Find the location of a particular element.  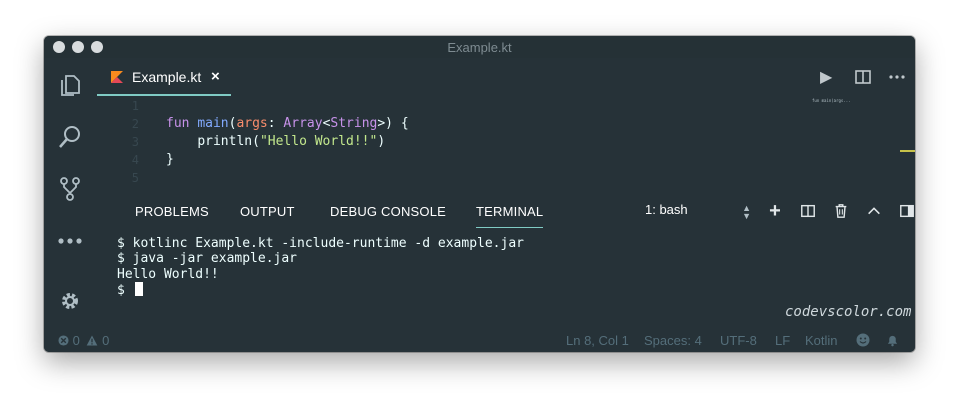

window-title: Example.kt is located at coordinates (479, 47).